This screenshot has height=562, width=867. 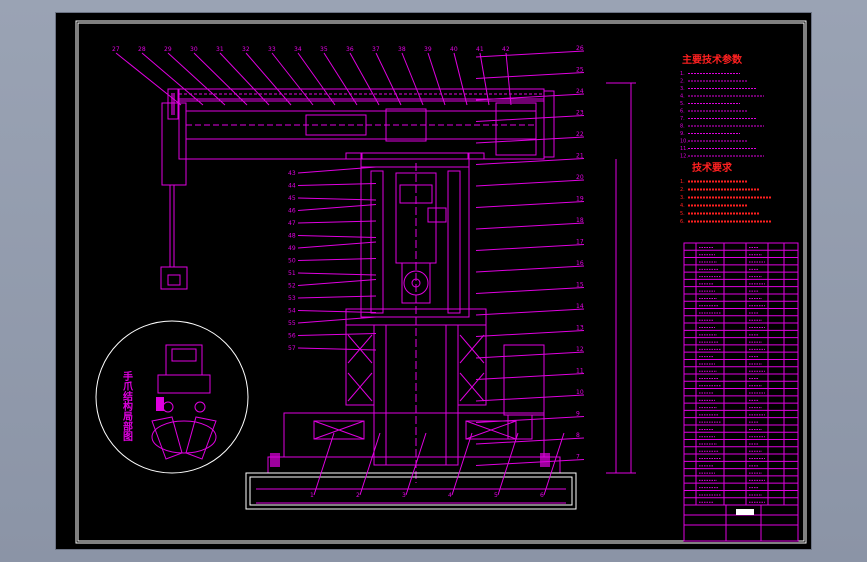 What do you see at coordinates (292, 261) in the screenshot?
I see `callout-label: 50` at bounding box center [292, 261].